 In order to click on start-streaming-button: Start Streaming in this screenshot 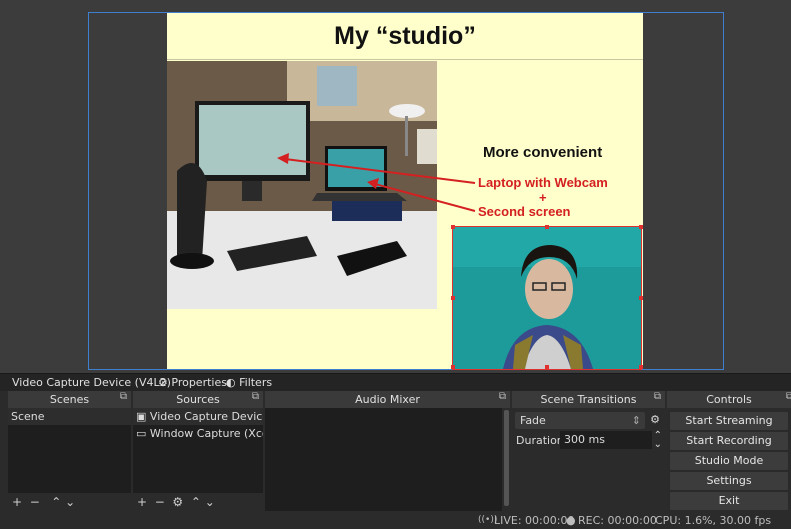, I will do `click(729, 421)`.